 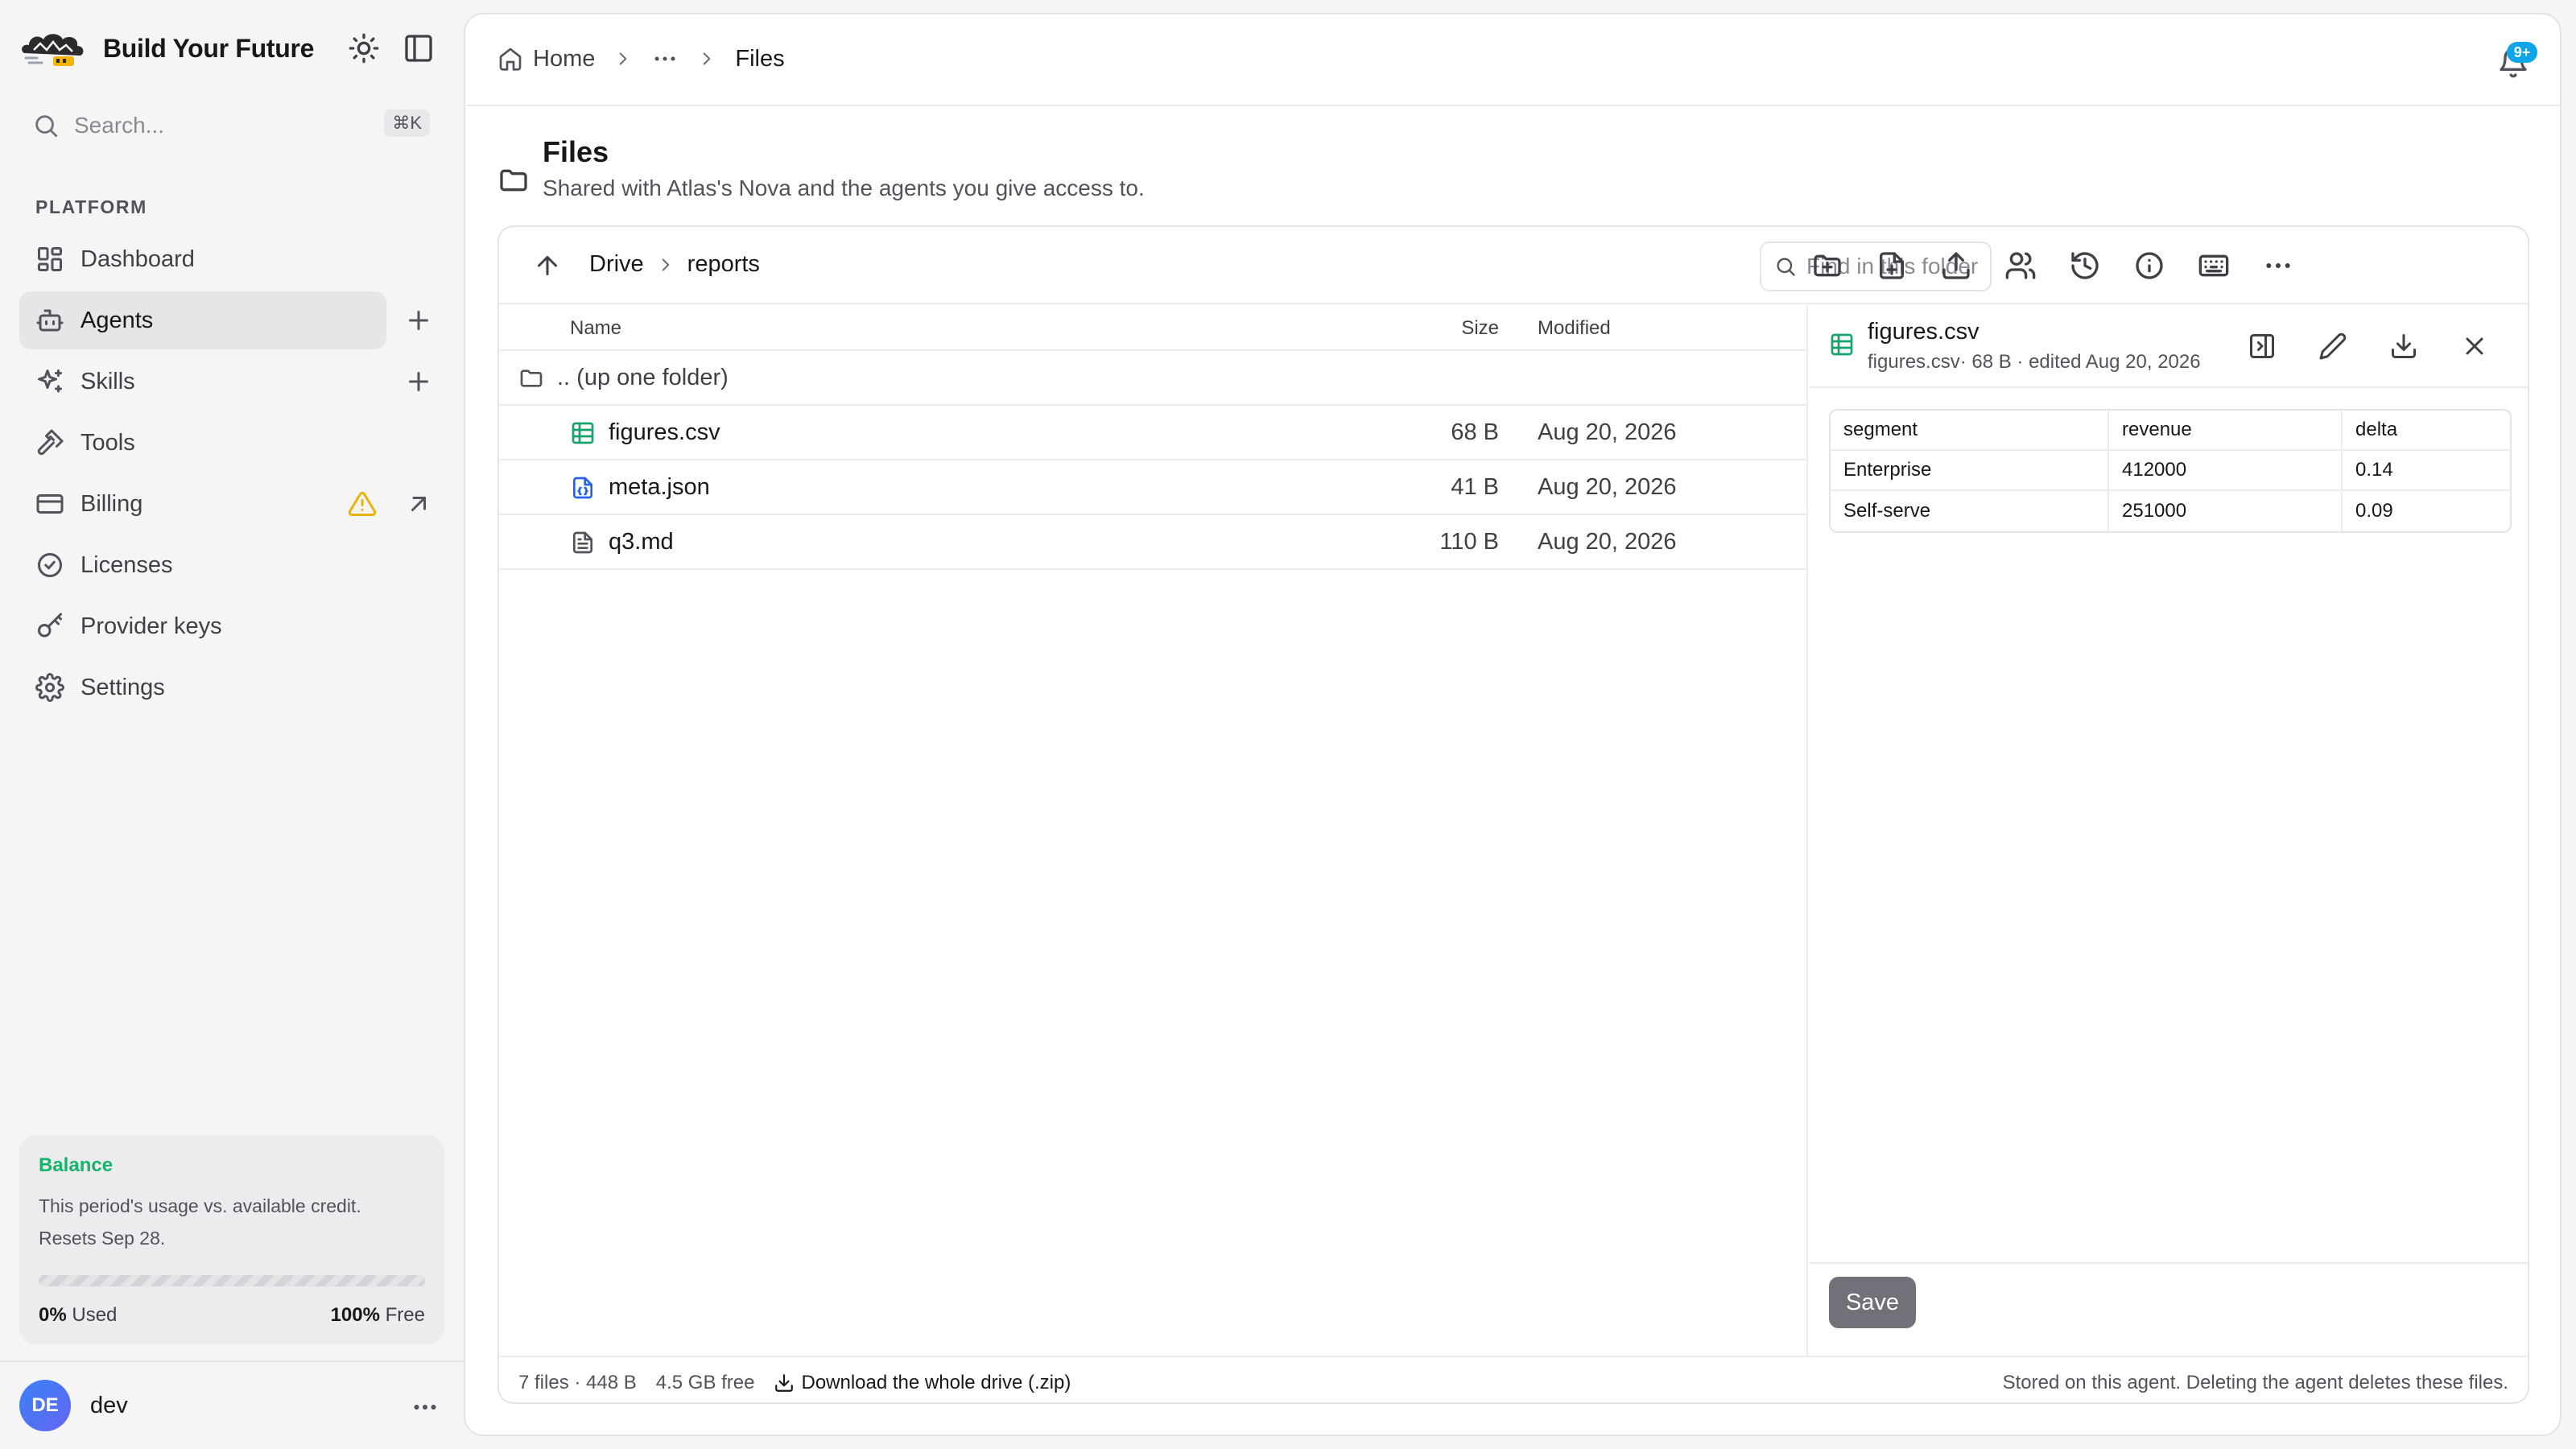 What do you see at coordinates (95, 1315) in the screenshot?
I see `balance-used-label: Used` at bounding box center [95, 1315].